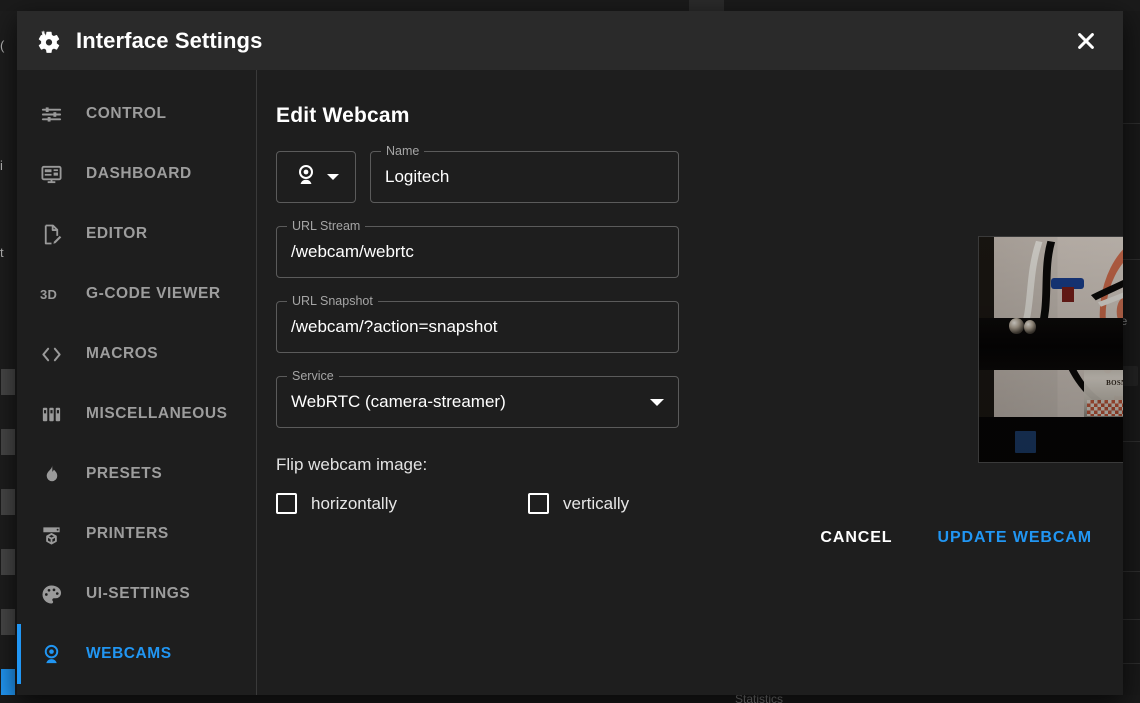  What do you see at coordinates (2, 253) in the screenshot?
I see `backdrop-left-glyph-2: t` at bounding box center [2, 253].